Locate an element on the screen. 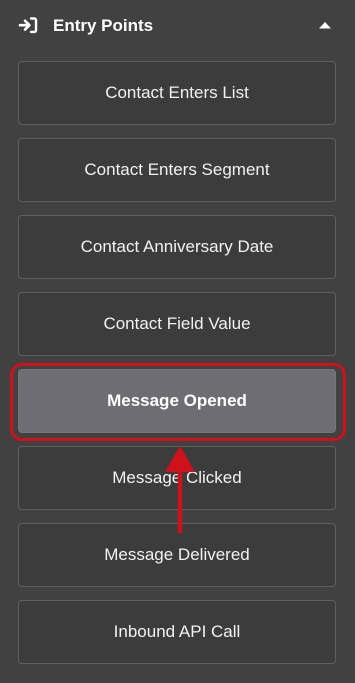  entry-points-header: Entry Points is located at coordinates (177, 26).